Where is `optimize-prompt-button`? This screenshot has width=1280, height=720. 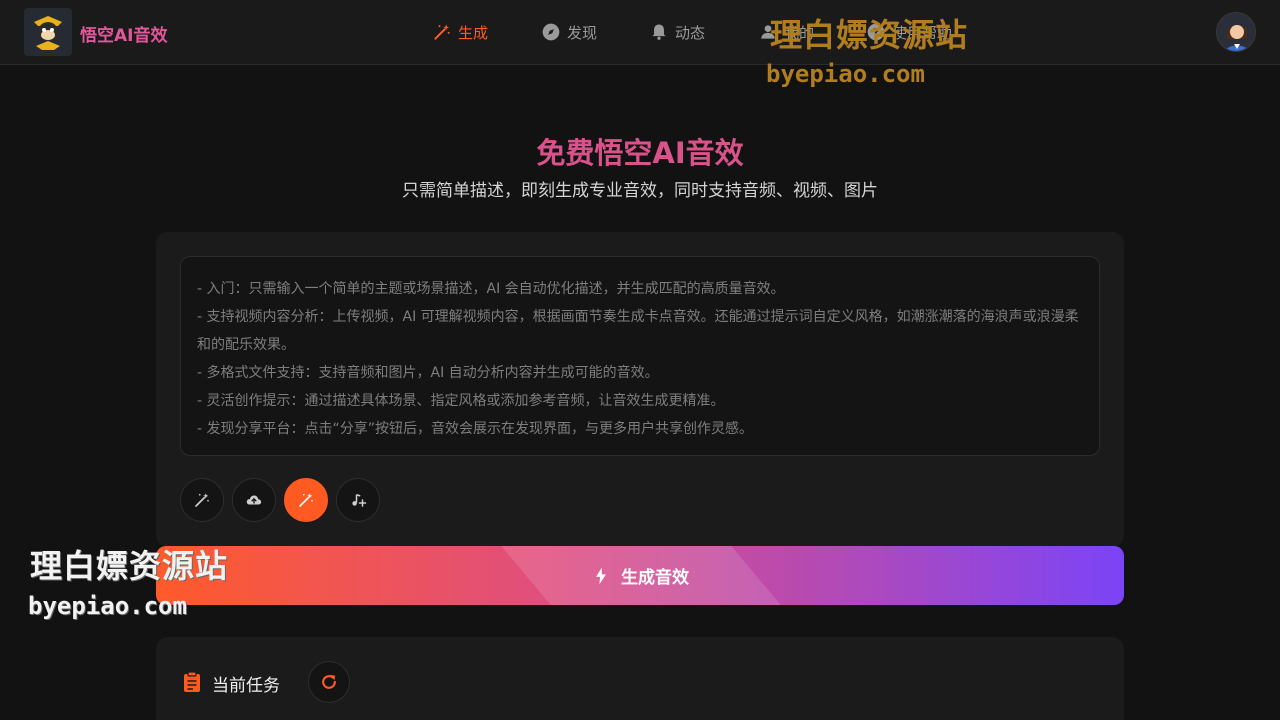
optimize-prompt-button is located at coordinates (202, 500).